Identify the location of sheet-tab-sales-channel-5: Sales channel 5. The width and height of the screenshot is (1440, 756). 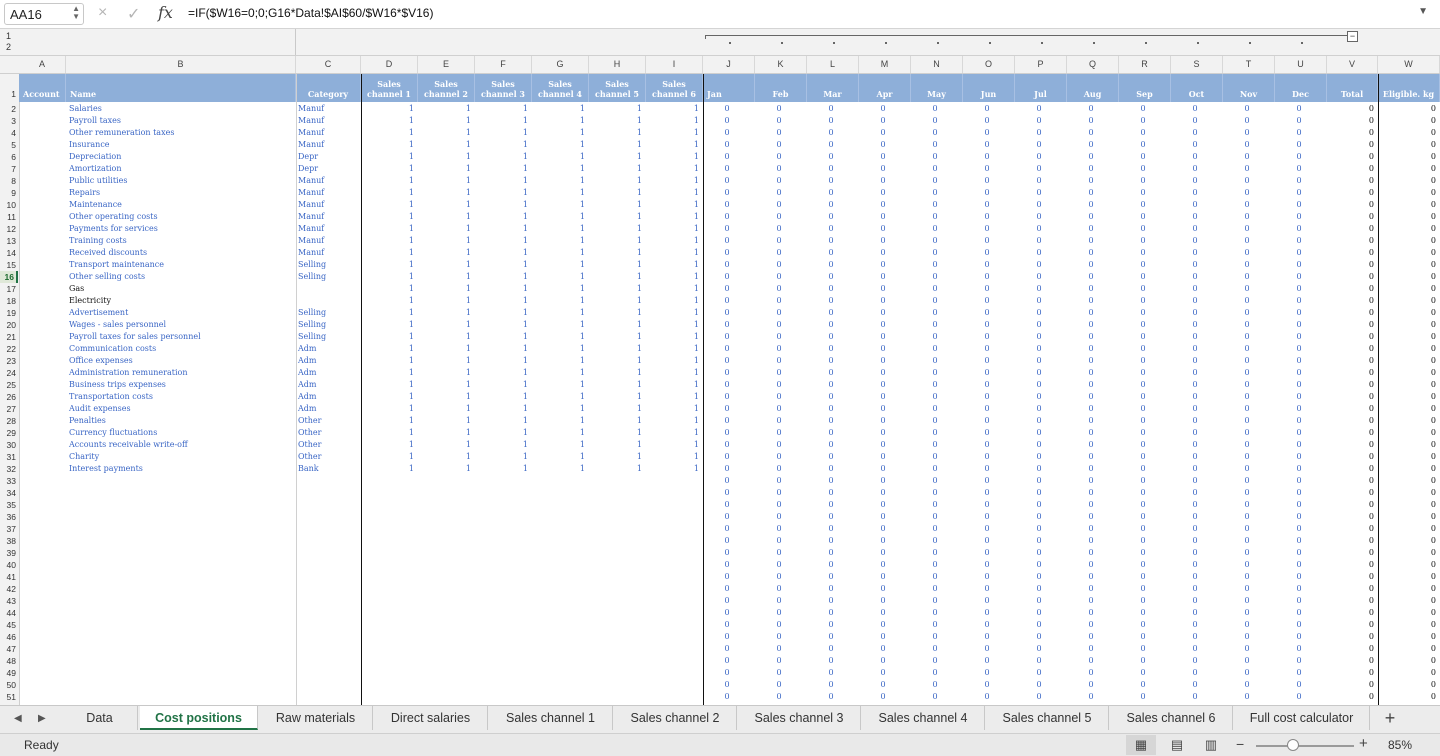
(1047, 718).